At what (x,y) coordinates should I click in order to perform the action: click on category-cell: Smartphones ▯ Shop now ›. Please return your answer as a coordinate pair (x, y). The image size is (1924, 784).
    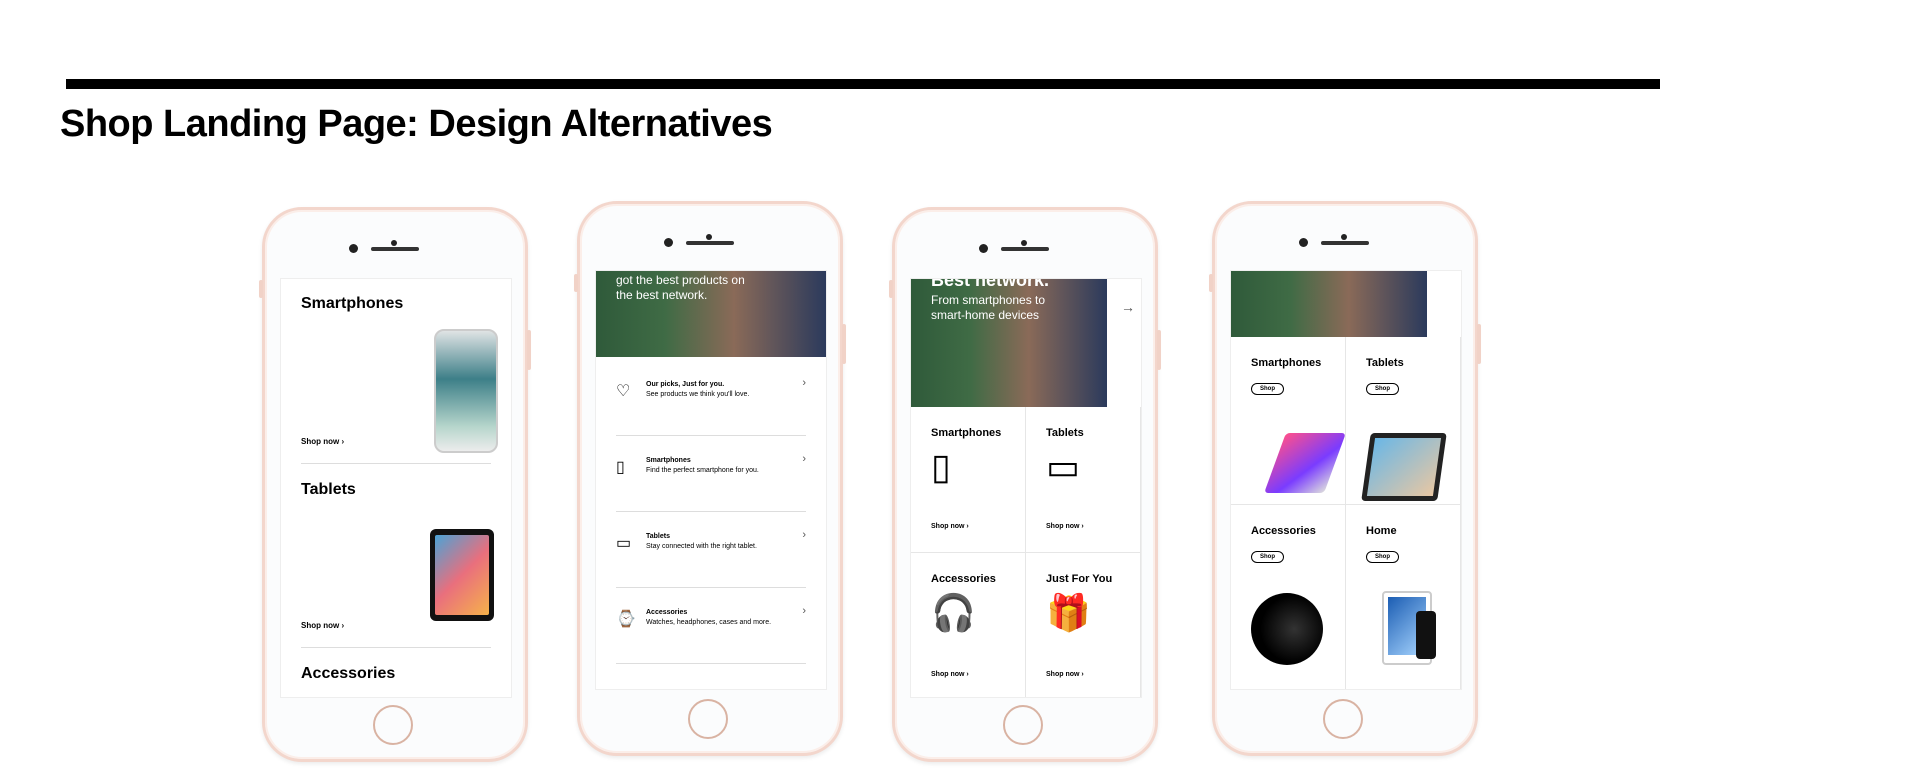
    Looking at the image, I should click on (968, 480).